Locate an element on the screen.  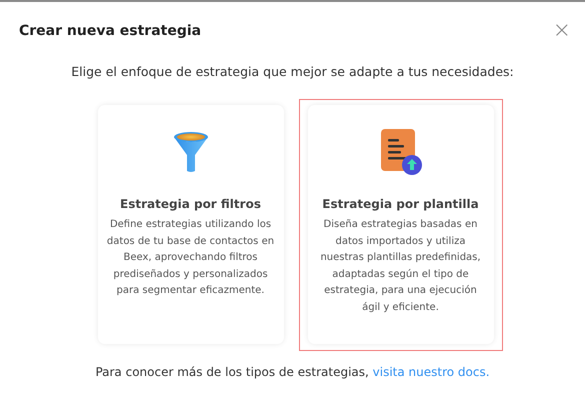
dialog-title: Crear nueva estrategia is located at coordinates (110, 31).